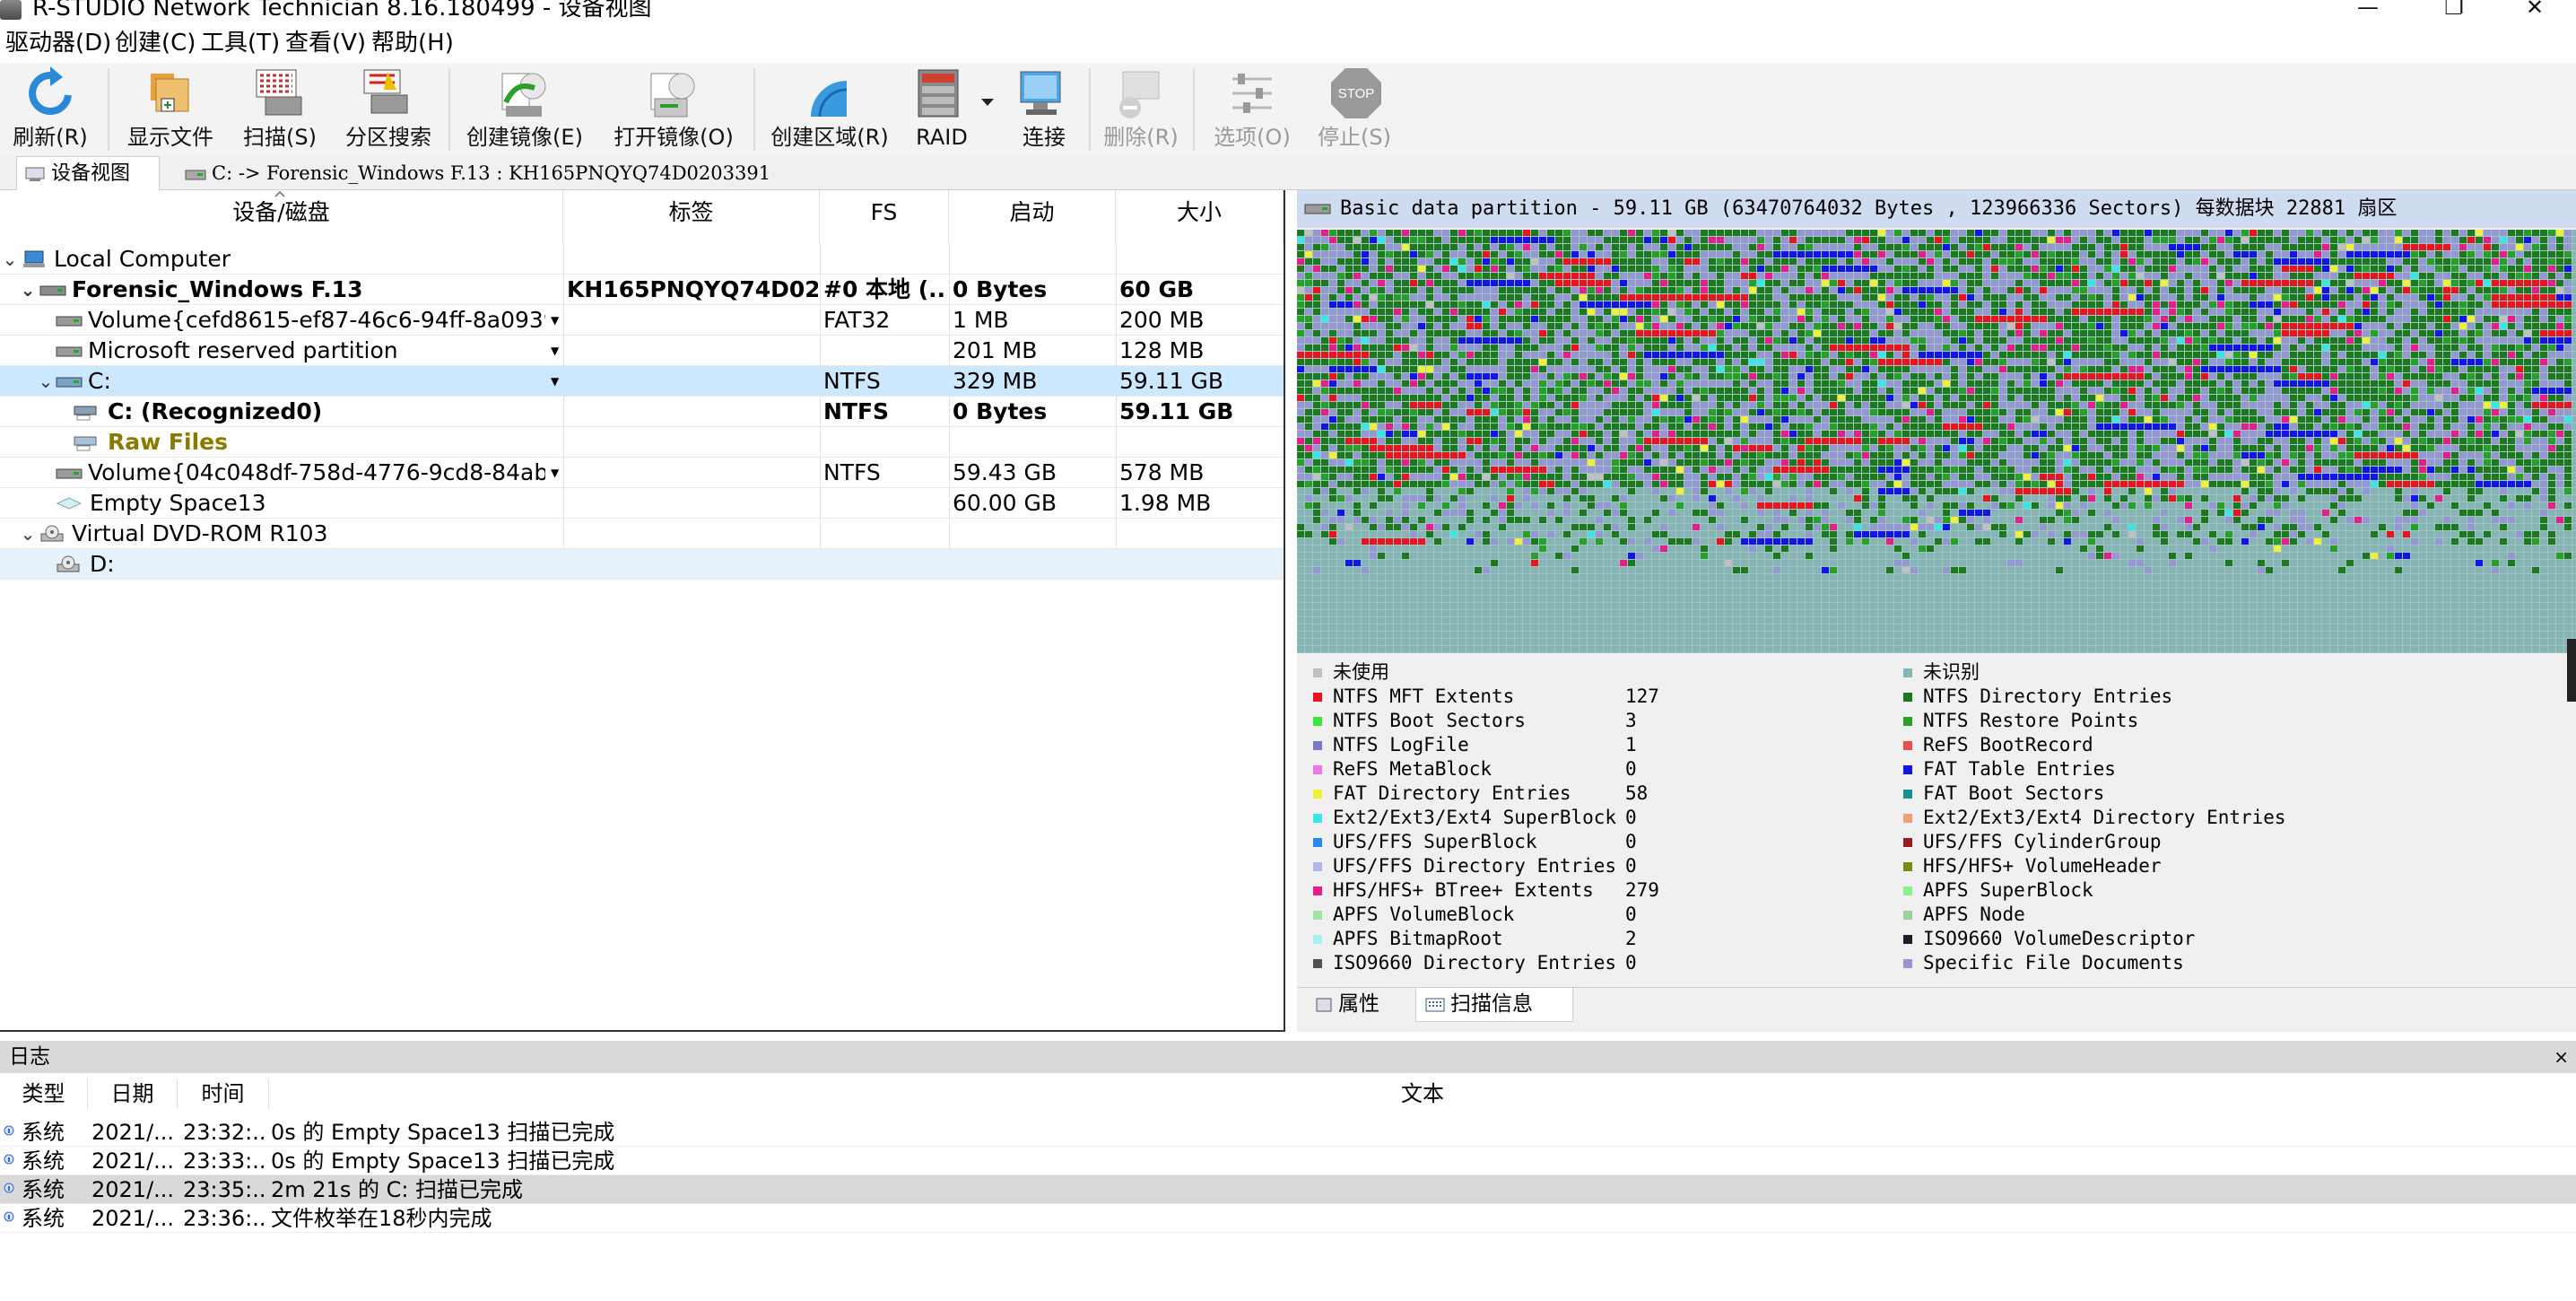 The height and width of the screenshot is (1301, 2576). What do you see at coordinates (1354, 109) in the screenshot?
I see `stop-button: STOP 停止(S)` at bounding box center [1354, 109].